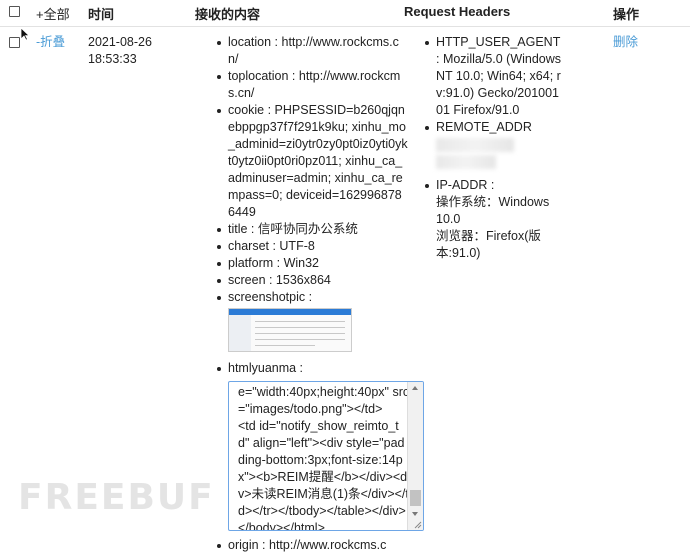  Describe the element at coordinates (625, 42) in the screenshot. I see `delete-link: 删除` at that location.